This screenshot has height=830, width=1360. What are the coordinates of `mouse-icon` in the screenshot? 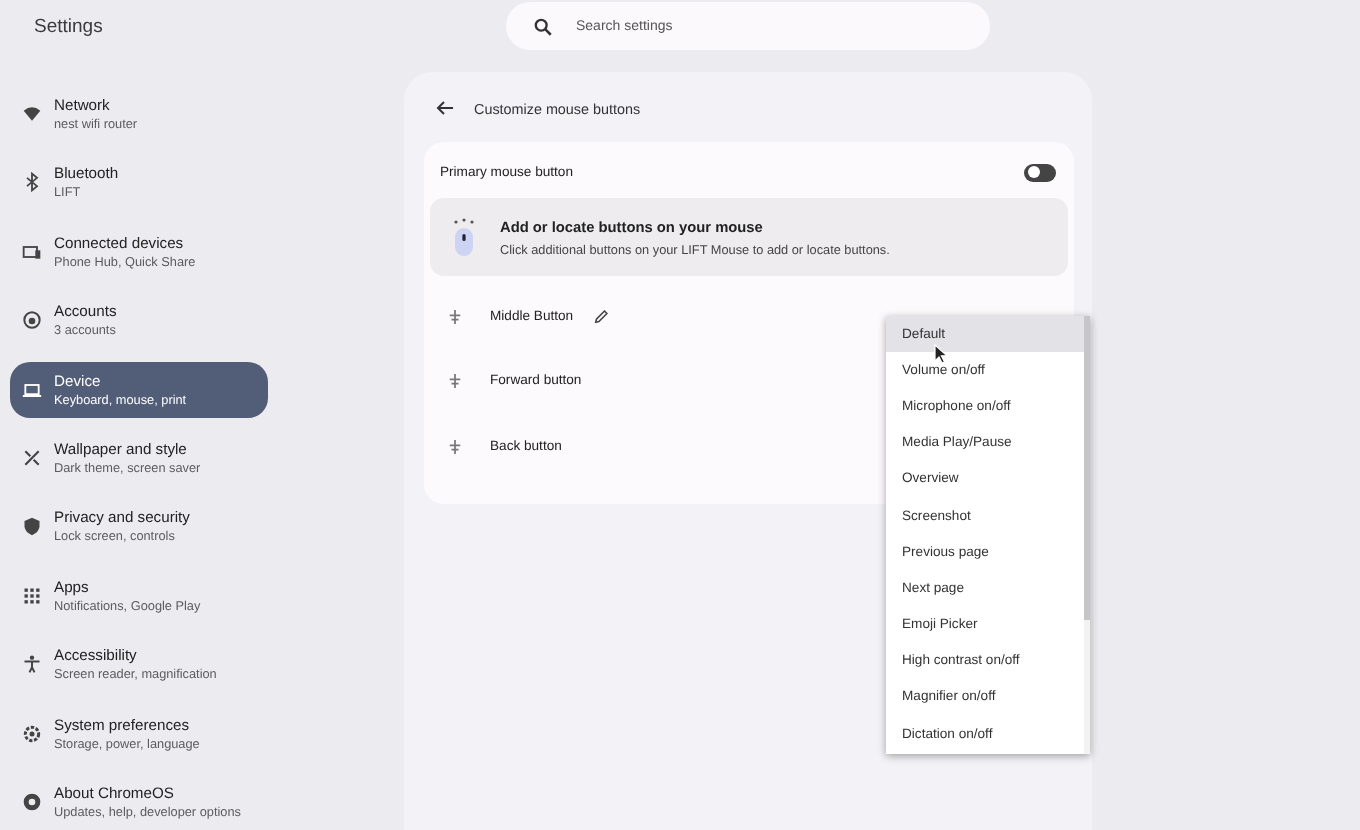 It's located at (464, 237).